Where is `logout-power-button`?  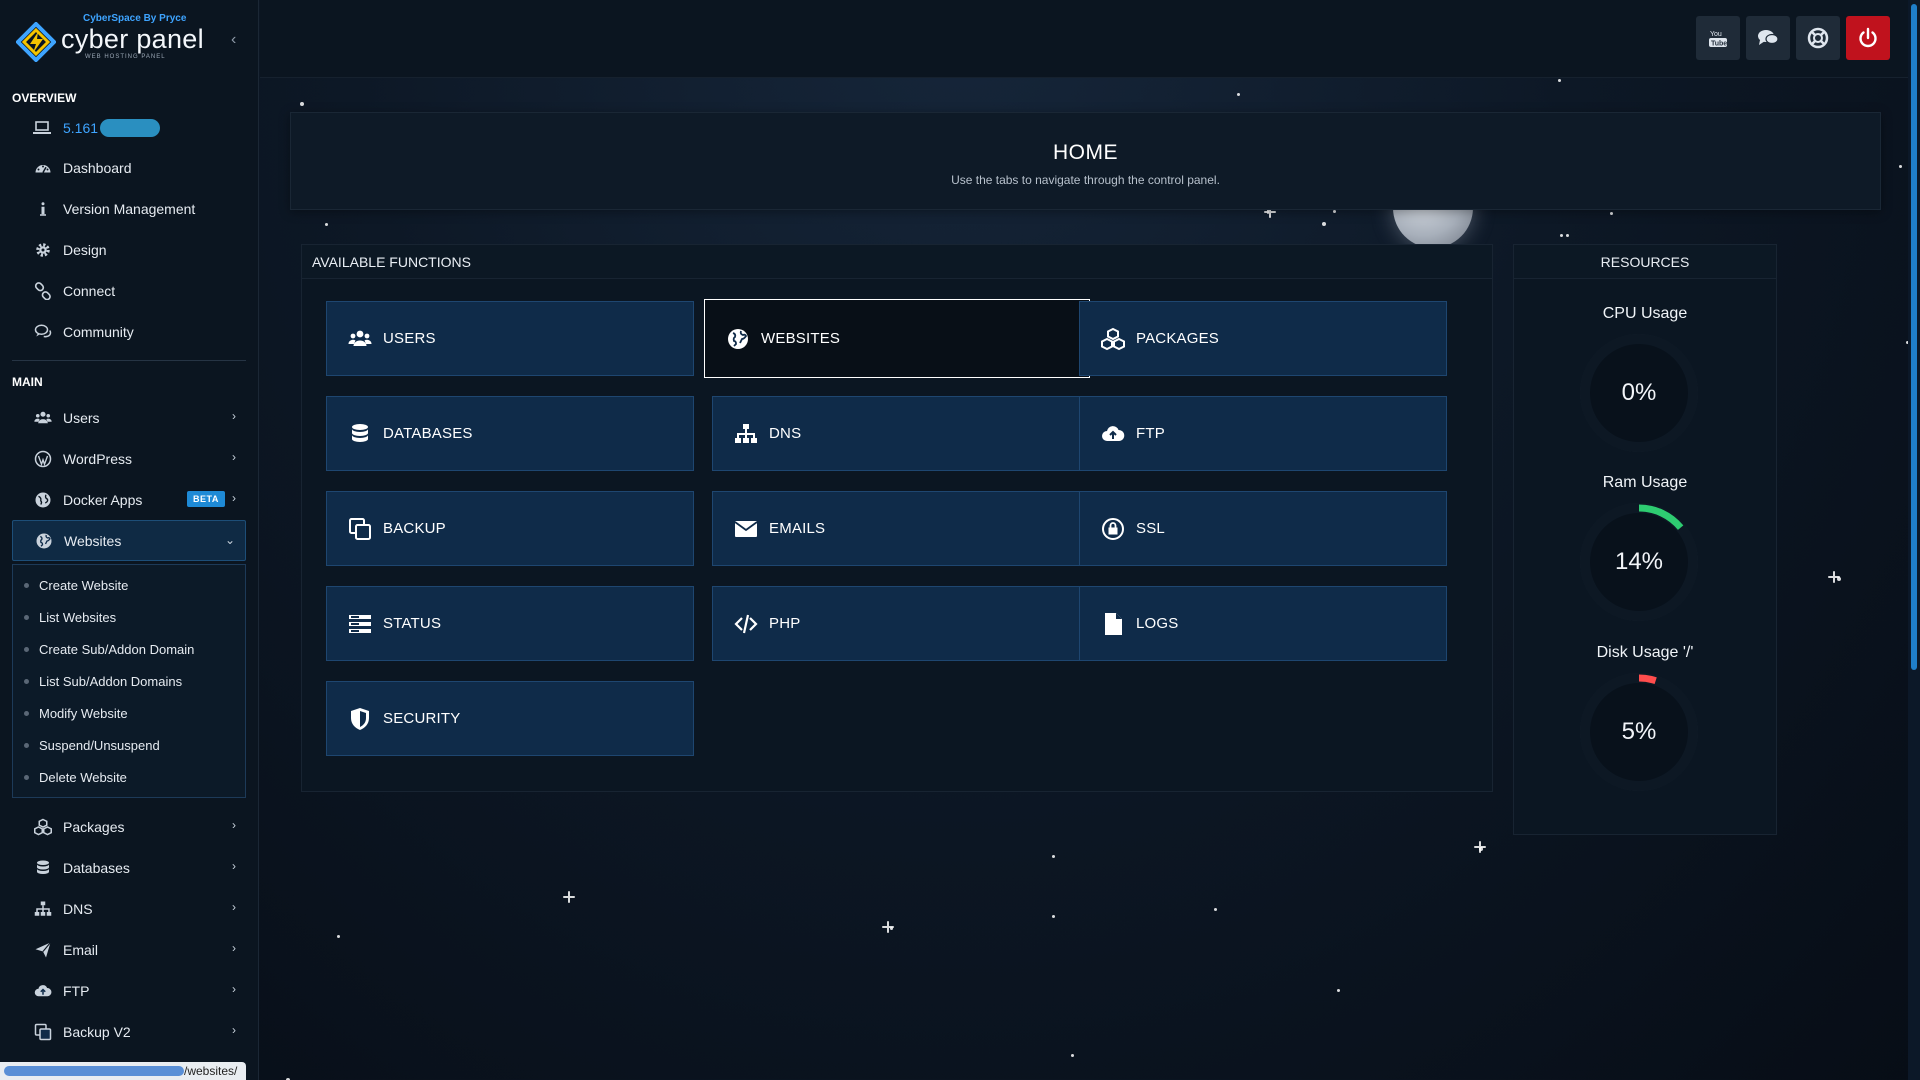 logout-power-button is located at coordinates (1868, 38).